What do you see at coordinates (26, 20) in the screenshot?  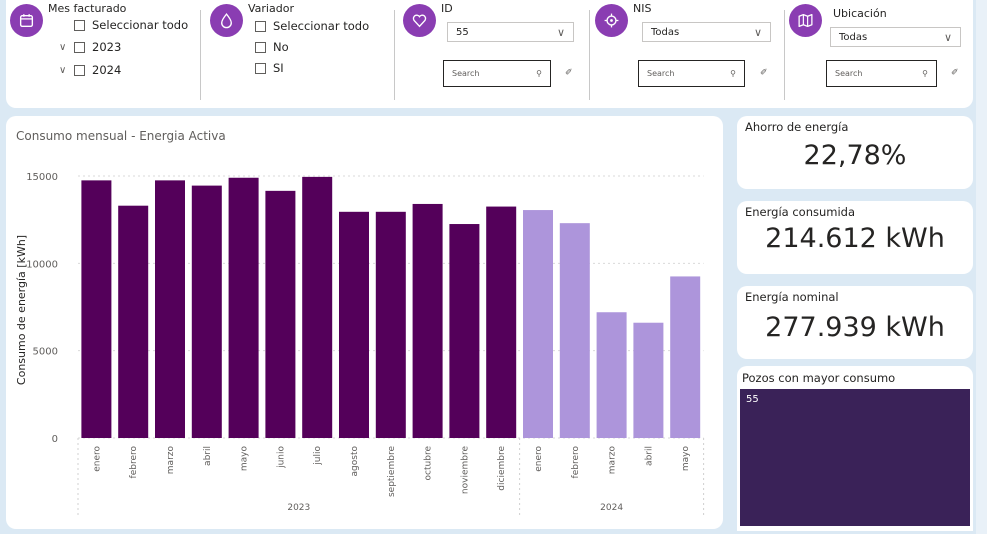 I see `calendar-icon` at bounding box center [26, 20].